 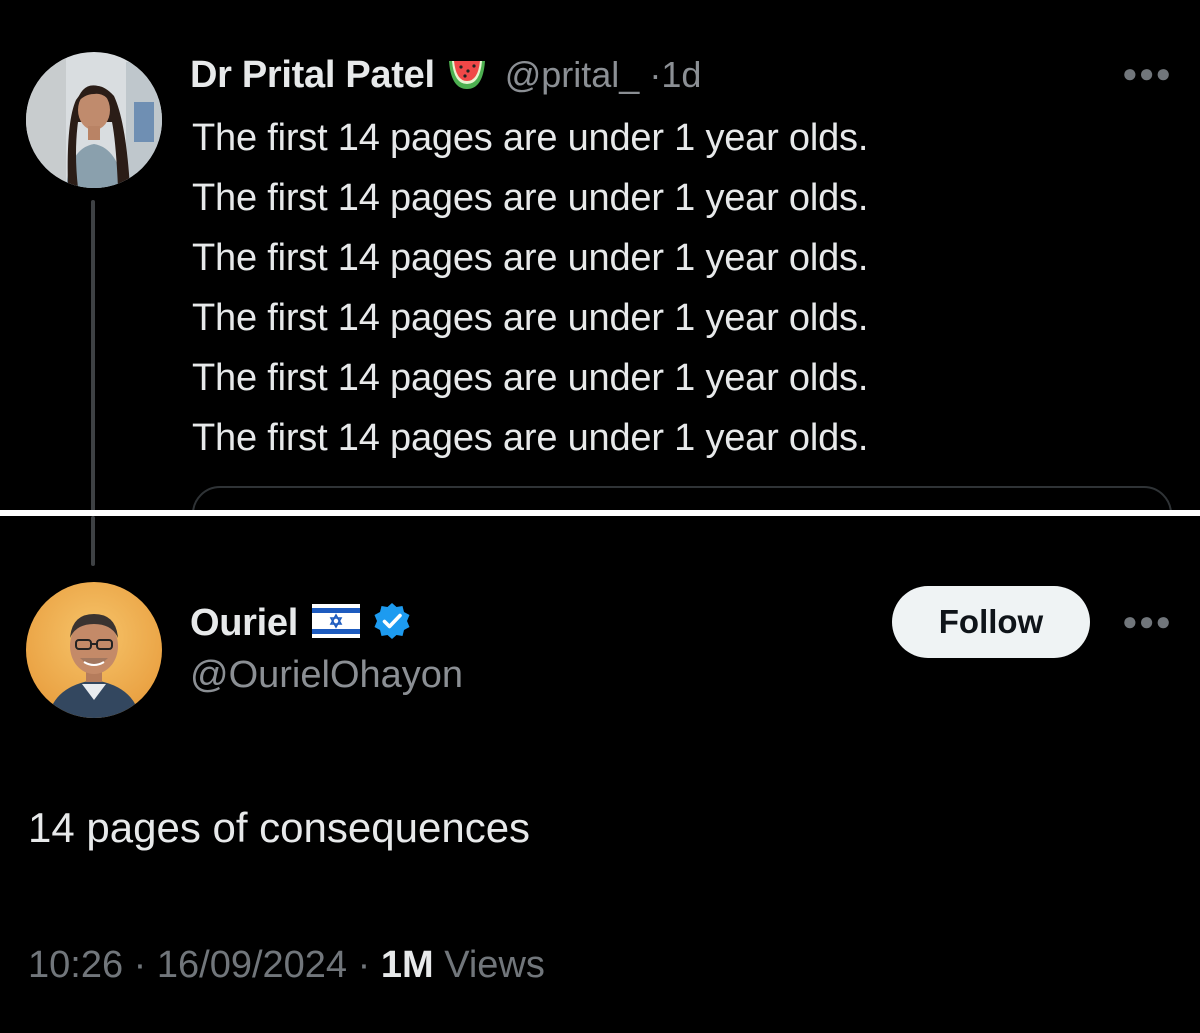 I want to click on tweet-date: 16/09/2024, so click(x=252, y=965).